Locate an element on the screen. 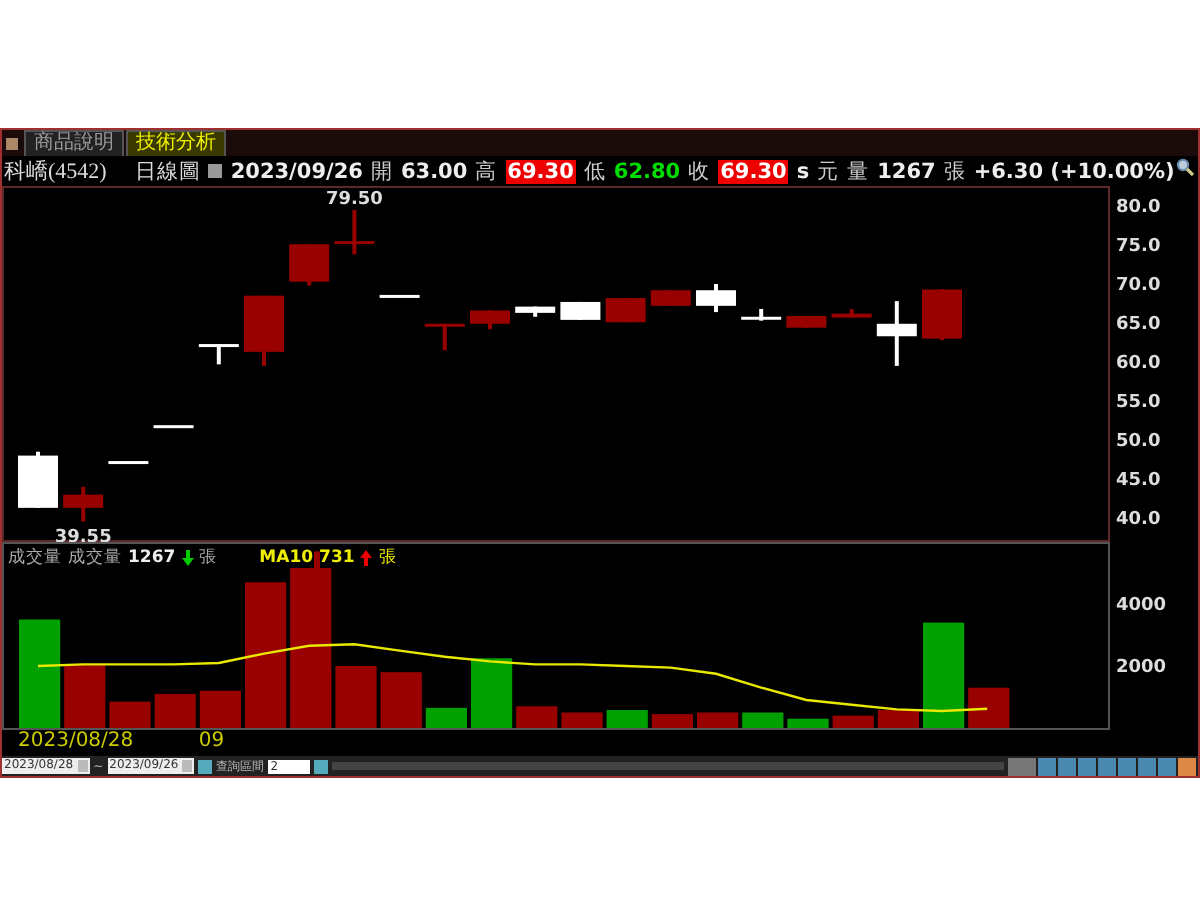 This screenshot has width=1200, height=900. volume-label: 量 is located at coordinates (858, 171).